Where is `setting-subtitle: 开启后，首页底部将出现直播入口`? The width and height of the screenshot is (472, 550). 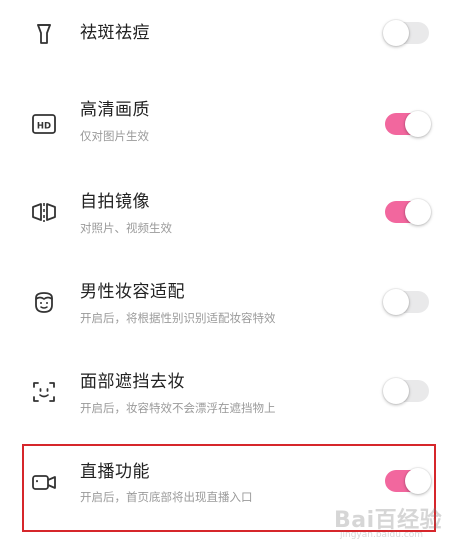 setting-subtitle: 开启后，首页底部将出现直播入口 is located at coordinates (166, 497).